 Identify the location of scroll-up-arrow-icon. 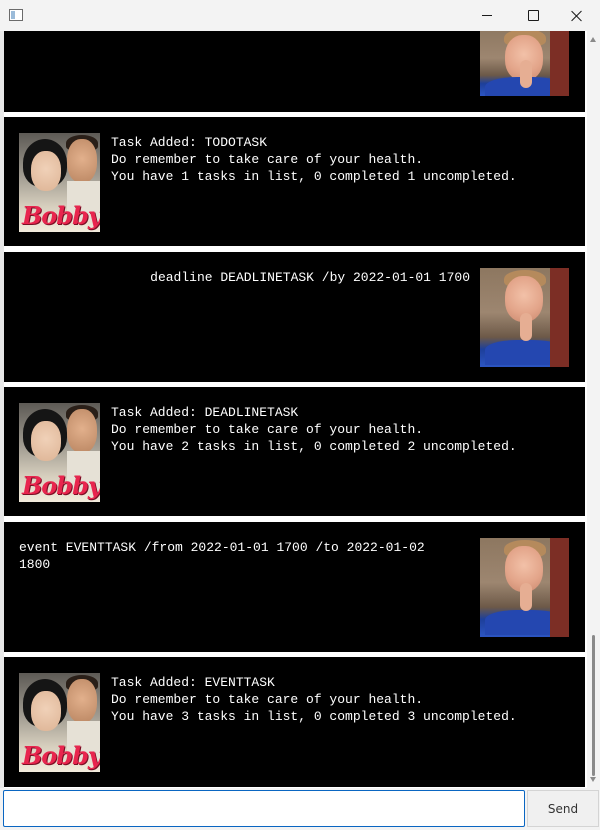
(593, 39).